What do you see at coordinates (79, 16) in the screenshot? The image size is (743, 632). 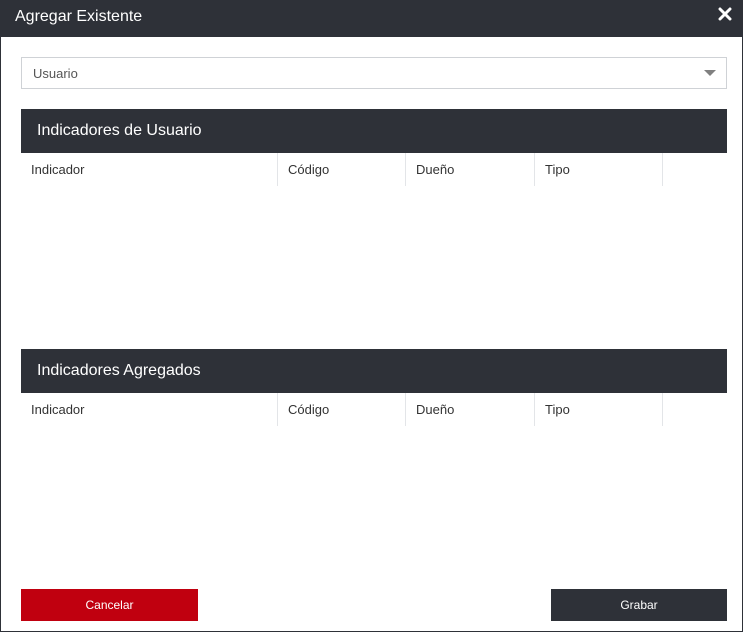 I see `dialog-title: Agregar Existente` at bounding box center [79, 16].